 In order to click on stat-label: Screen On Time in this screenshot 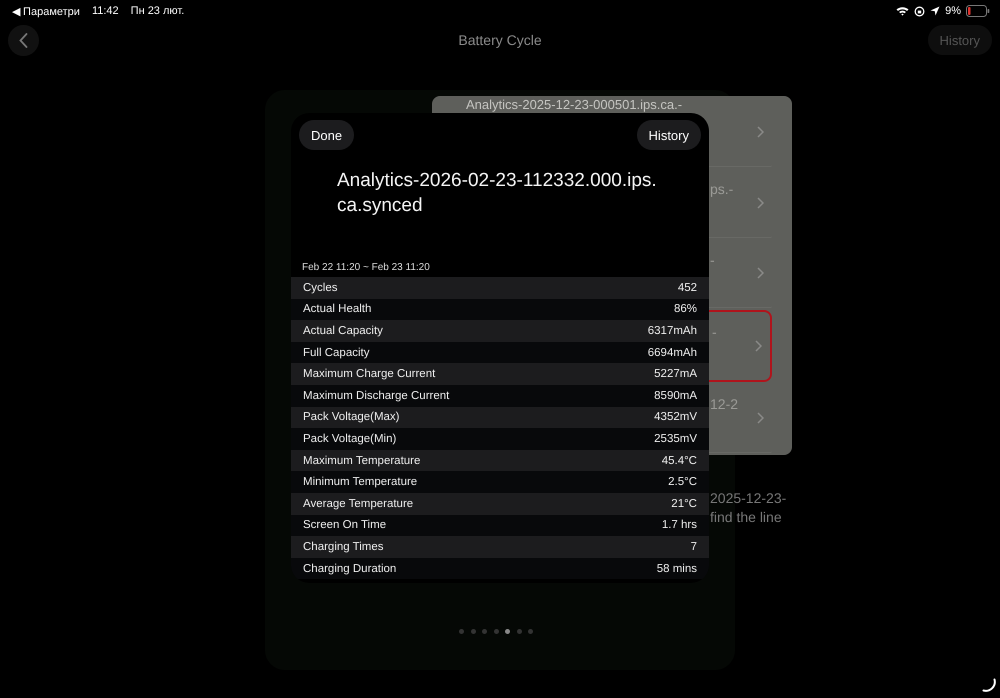, I will do `click(344, 525)`.